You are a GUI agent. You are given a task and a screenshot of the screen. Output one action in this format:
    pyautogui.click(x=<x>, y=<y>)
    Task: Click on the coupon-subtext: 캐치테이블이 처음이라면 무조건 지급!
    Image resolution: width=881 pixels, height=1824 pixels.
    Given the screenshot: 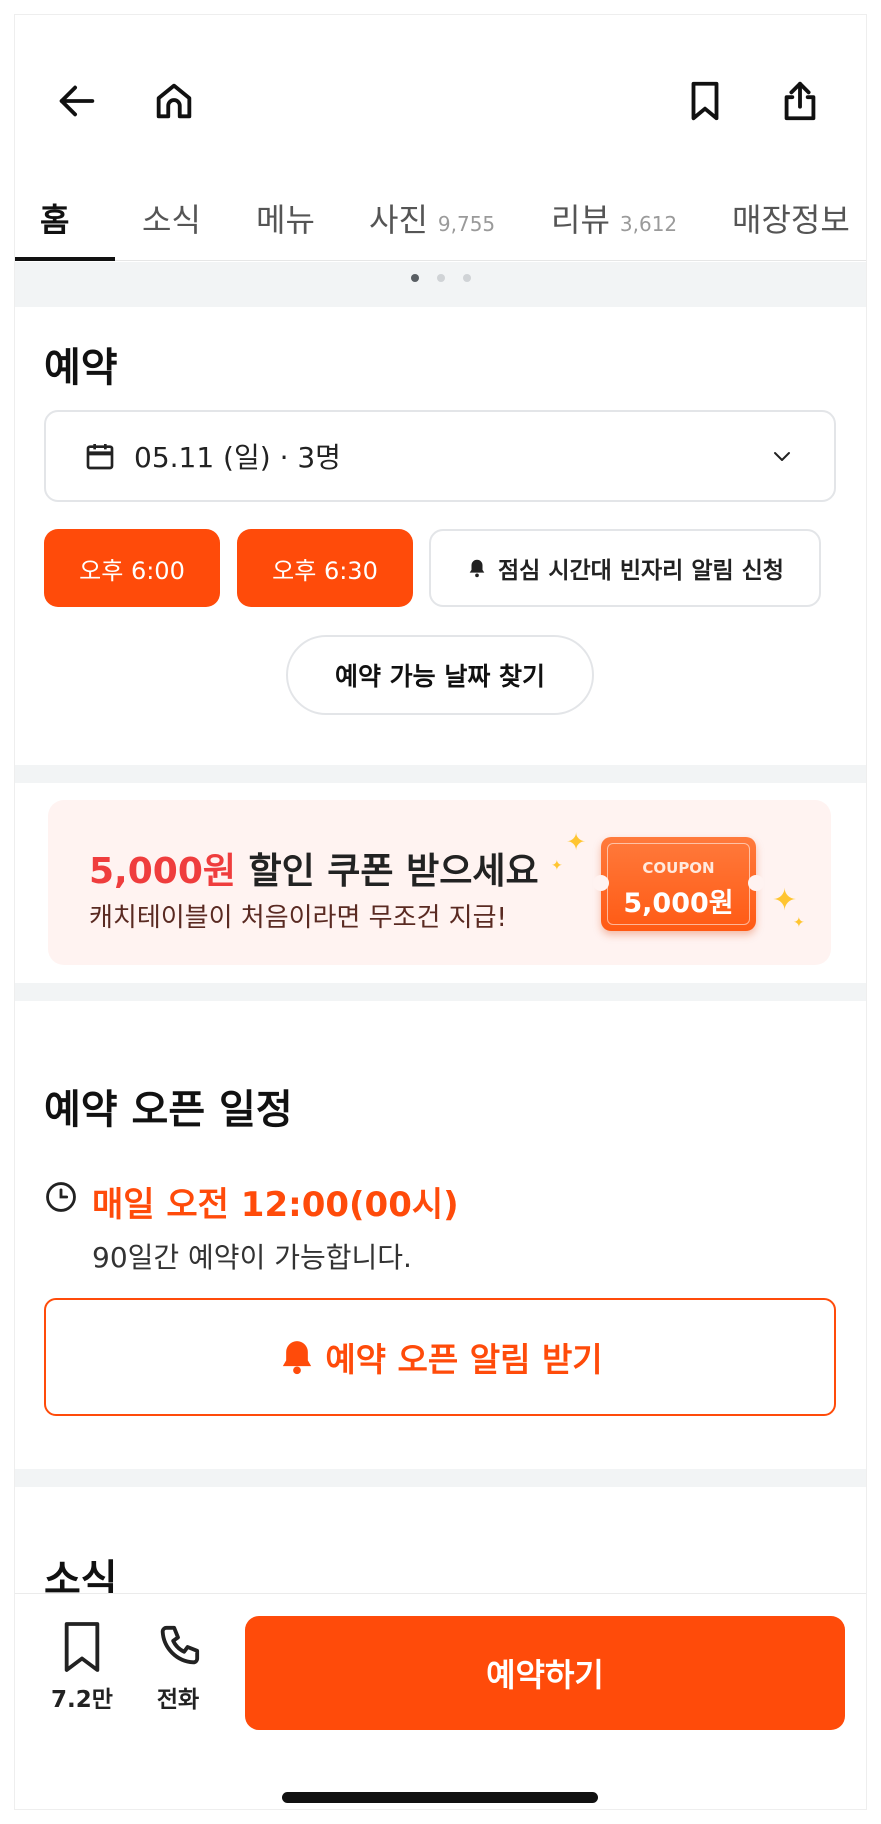 What is the action you would take?
    pyautogui.click(x=298, y=918)
    